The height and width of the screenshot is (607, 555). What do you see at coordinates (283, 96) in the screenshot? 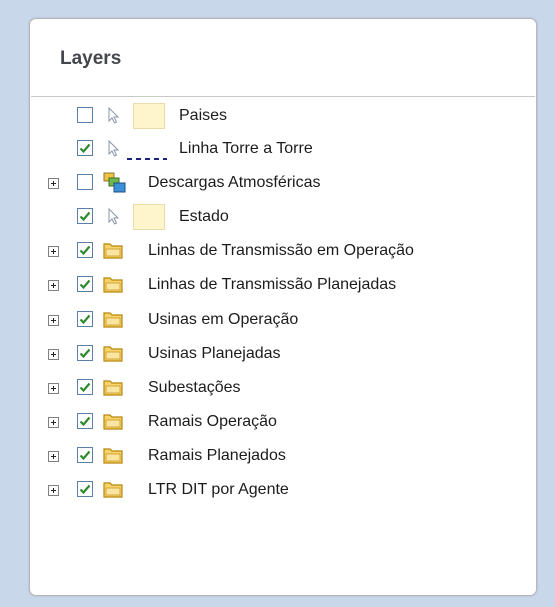
I see `title-divider` at bounding box center [283, 96].